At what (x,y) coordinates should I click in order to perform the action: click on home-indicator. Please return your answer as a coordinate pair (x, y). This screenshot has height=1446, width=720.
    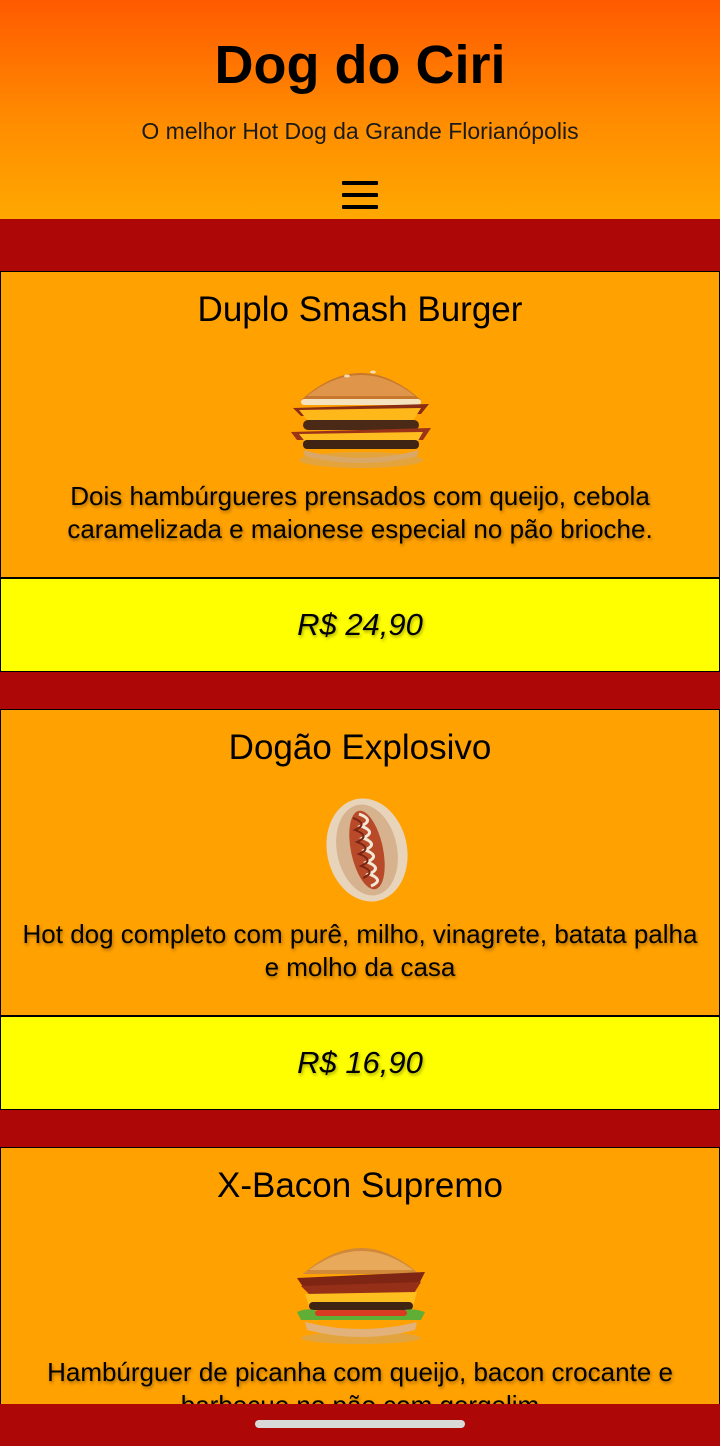
    Looking at the image, I should click on (360, 1424).